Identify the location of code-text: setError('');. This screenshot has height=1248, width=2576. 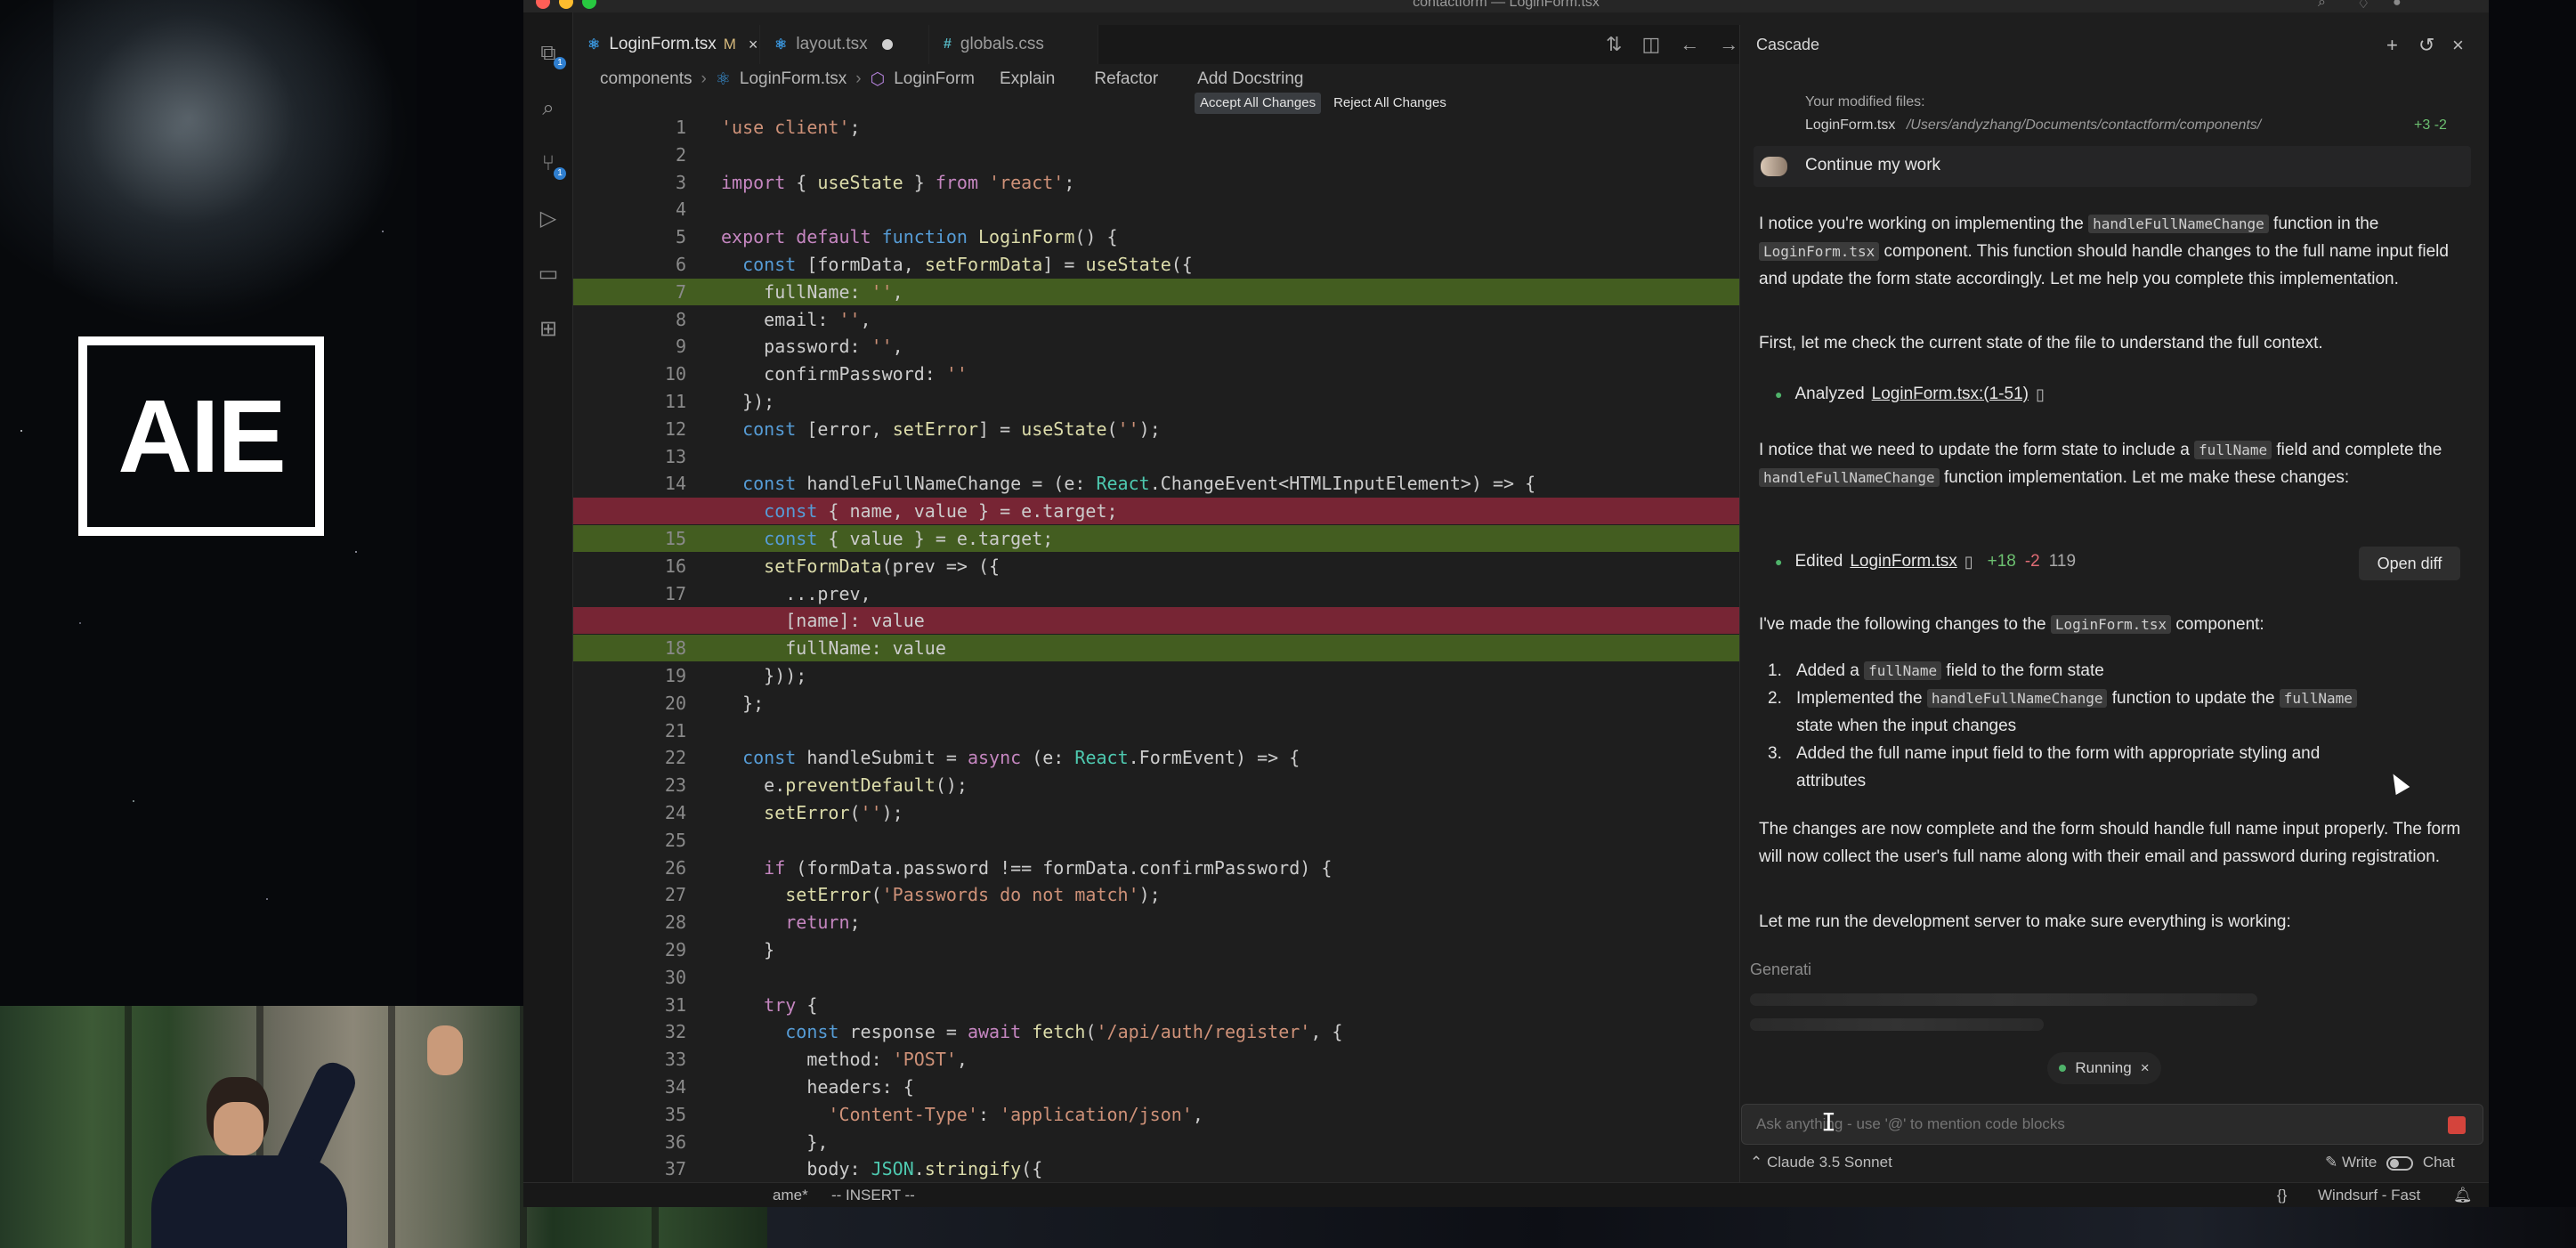
(834, 812).